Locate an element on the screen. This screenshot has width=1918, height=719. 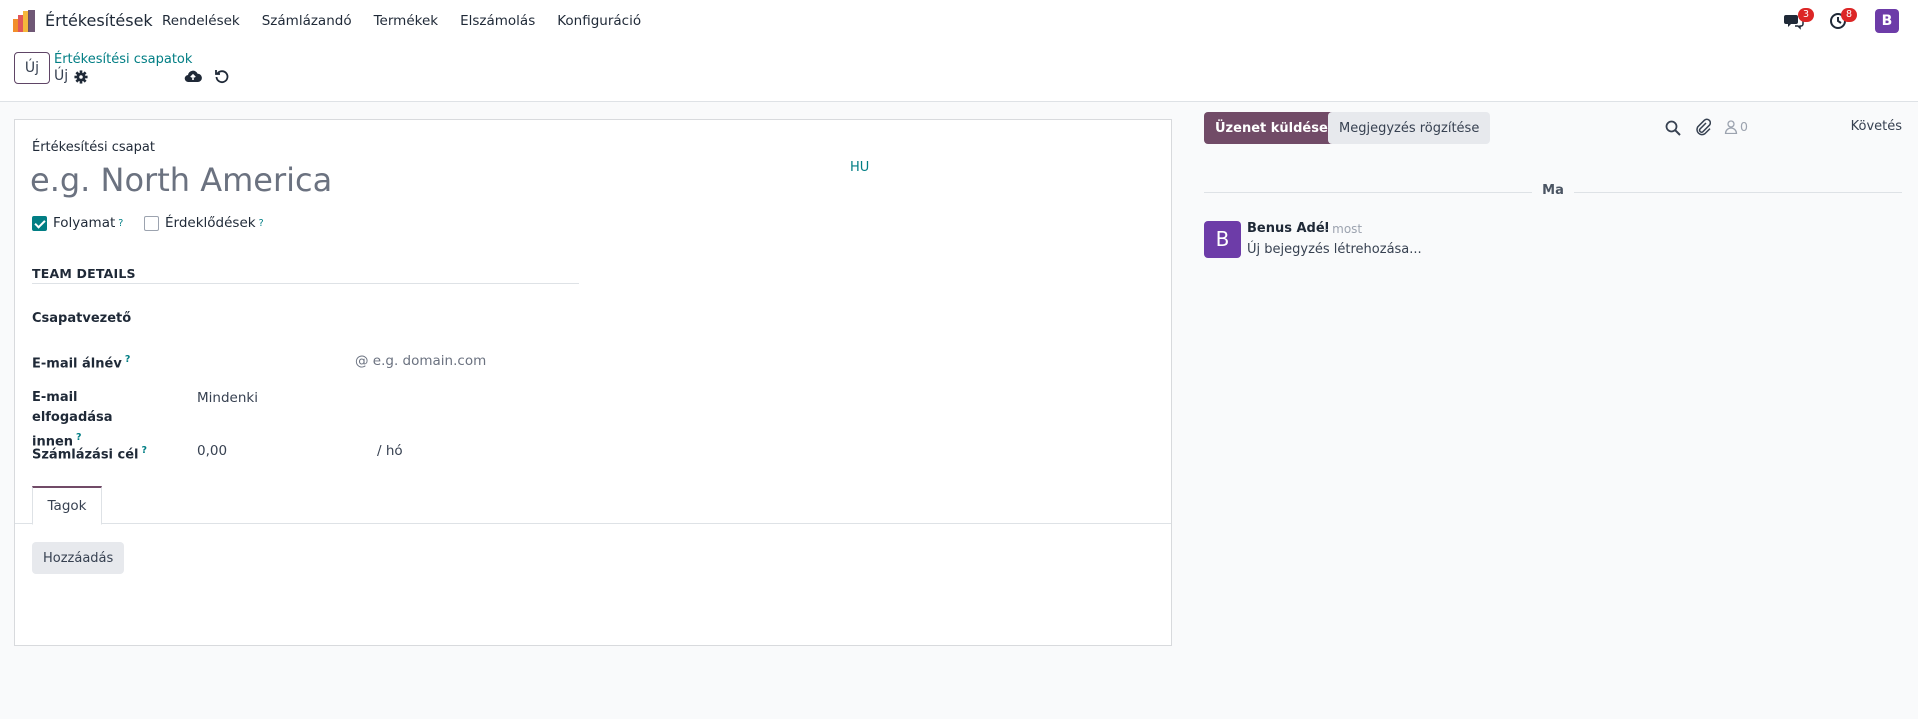
messages-button: 3 is located at coordinates (1799, 19).